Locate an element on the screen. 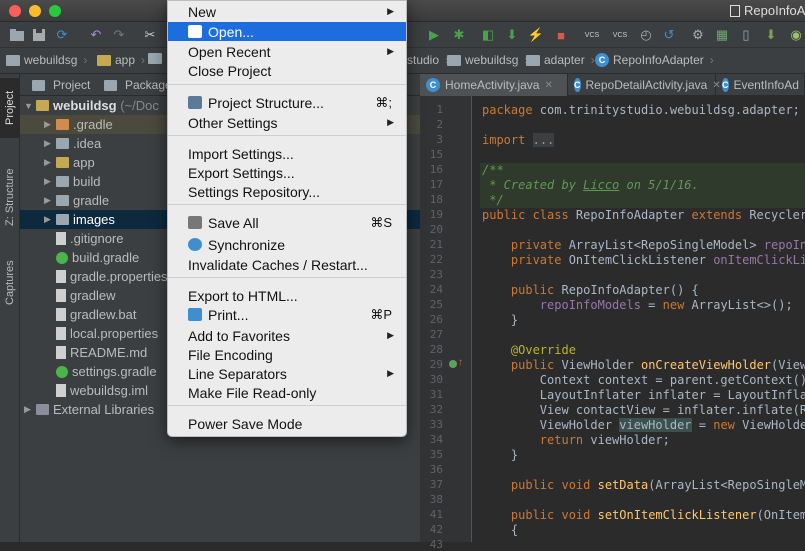 The height and width of the screenshot is (551, 805). debug-icon: ✱ is located at coordinates (459, 35).